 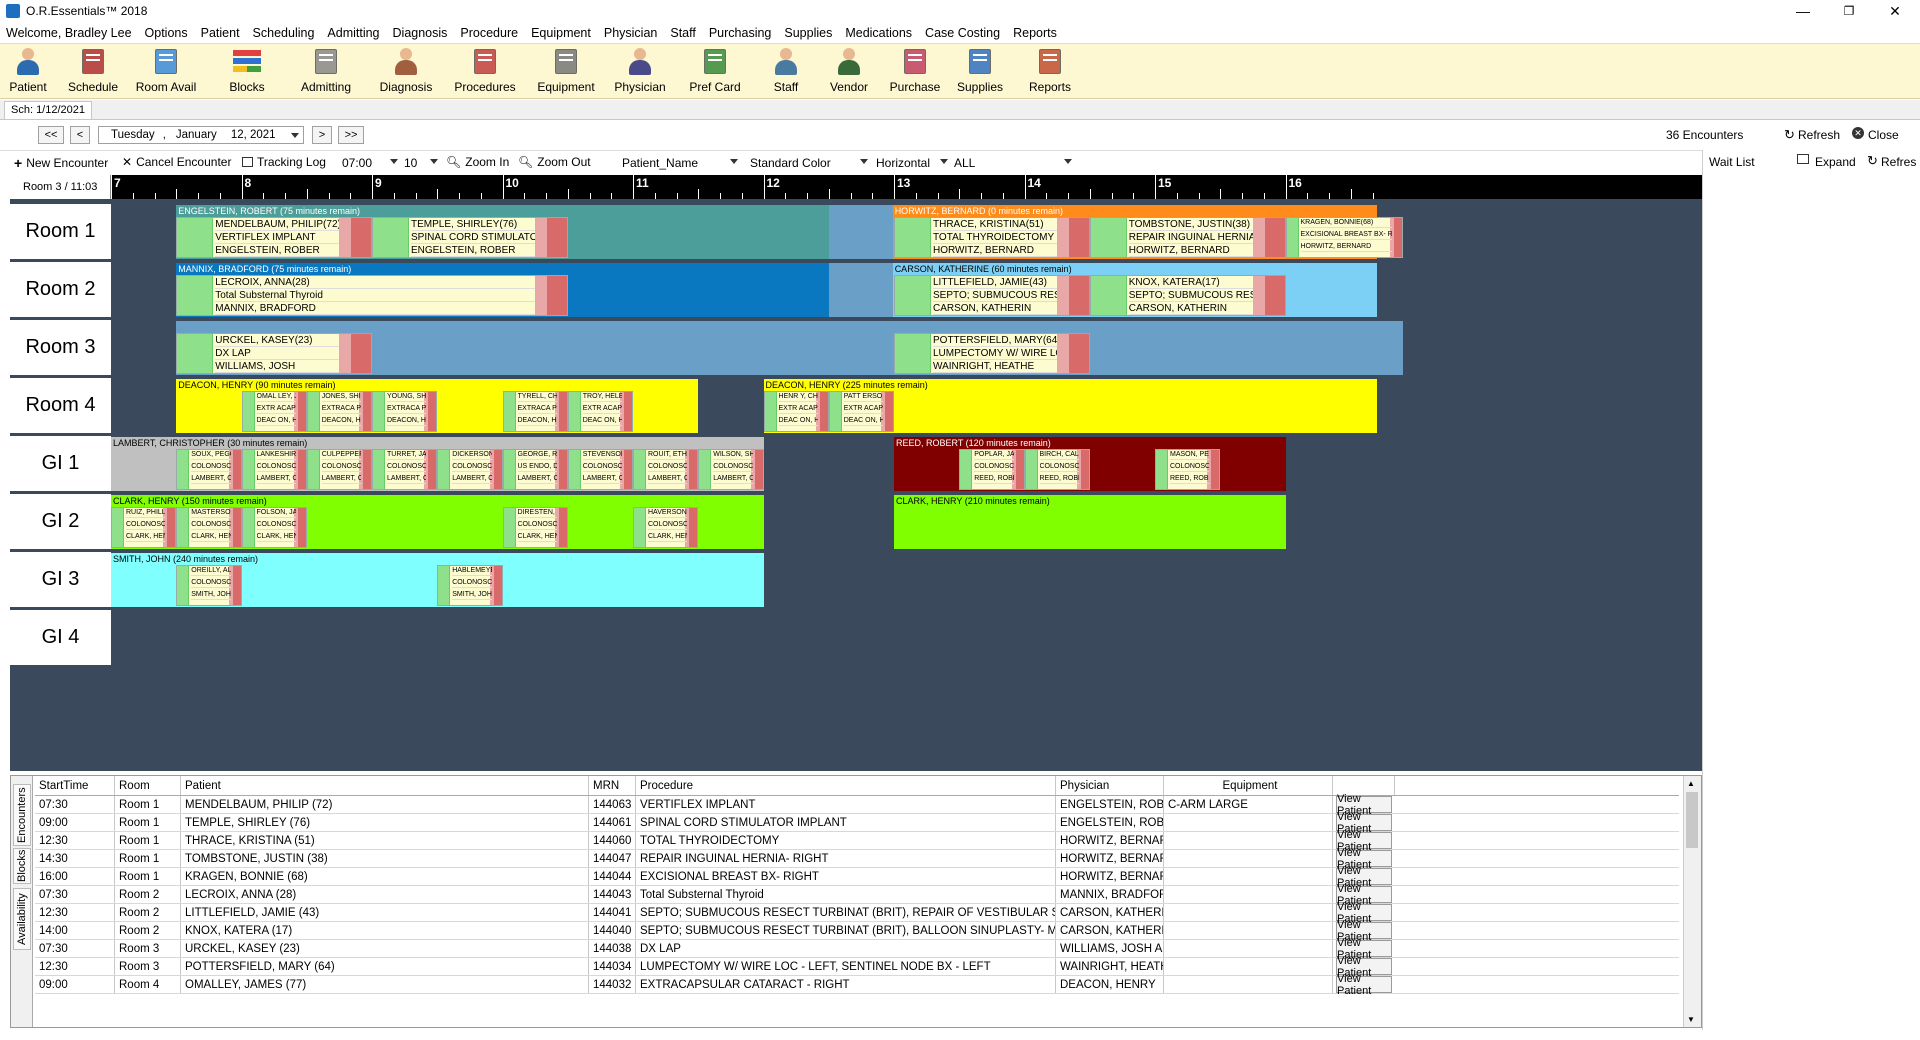 I want to click on menu-patient: Patient, so click(x=220, y=33).